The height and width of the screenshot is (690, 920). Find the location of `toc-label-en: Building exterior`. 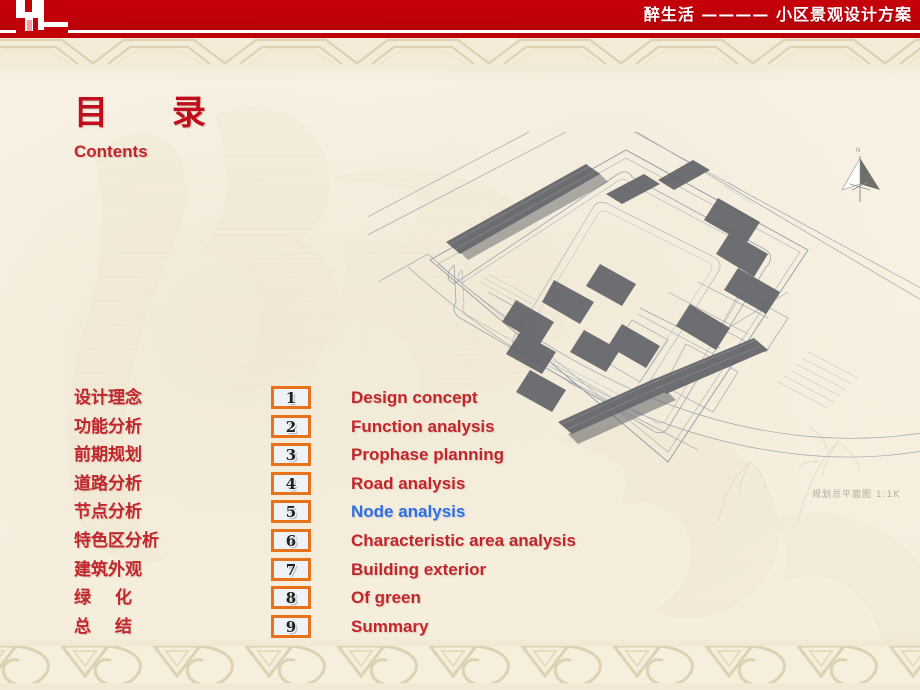

toc-label-en: Building exterior is located at coordinates (418, 570).